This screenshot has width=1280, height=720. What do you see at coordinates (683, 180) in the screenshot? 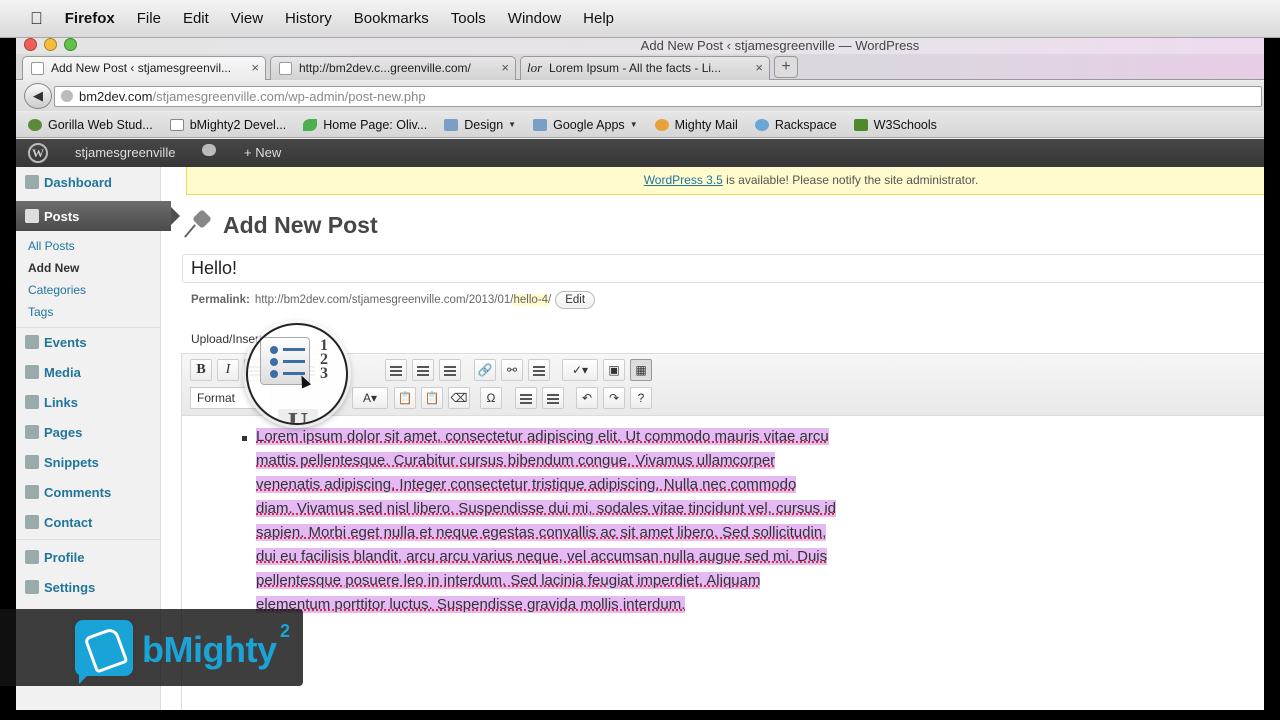
I see `update-notice-link: WordPress 3.5` at bounding box center [683, 180].